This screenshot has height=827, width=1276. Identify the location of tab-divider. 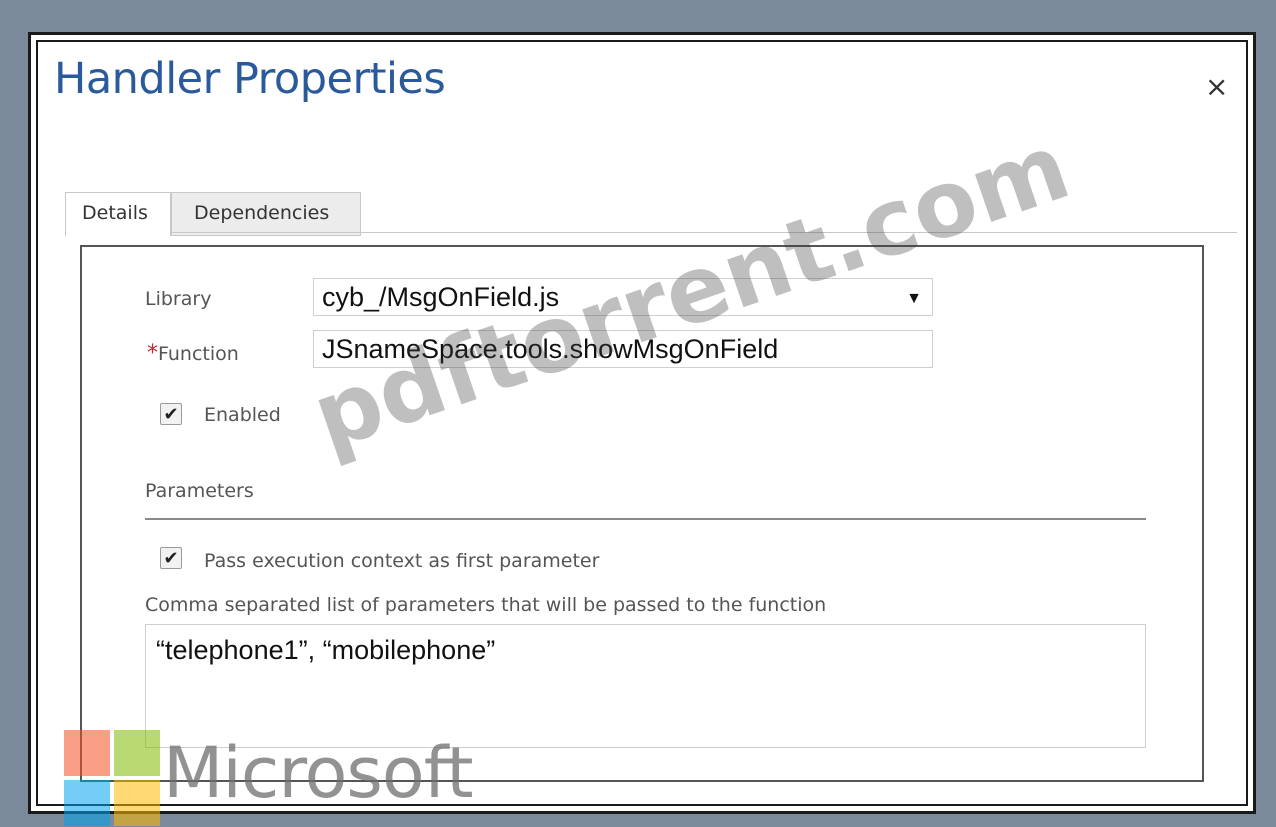
(704, 232).